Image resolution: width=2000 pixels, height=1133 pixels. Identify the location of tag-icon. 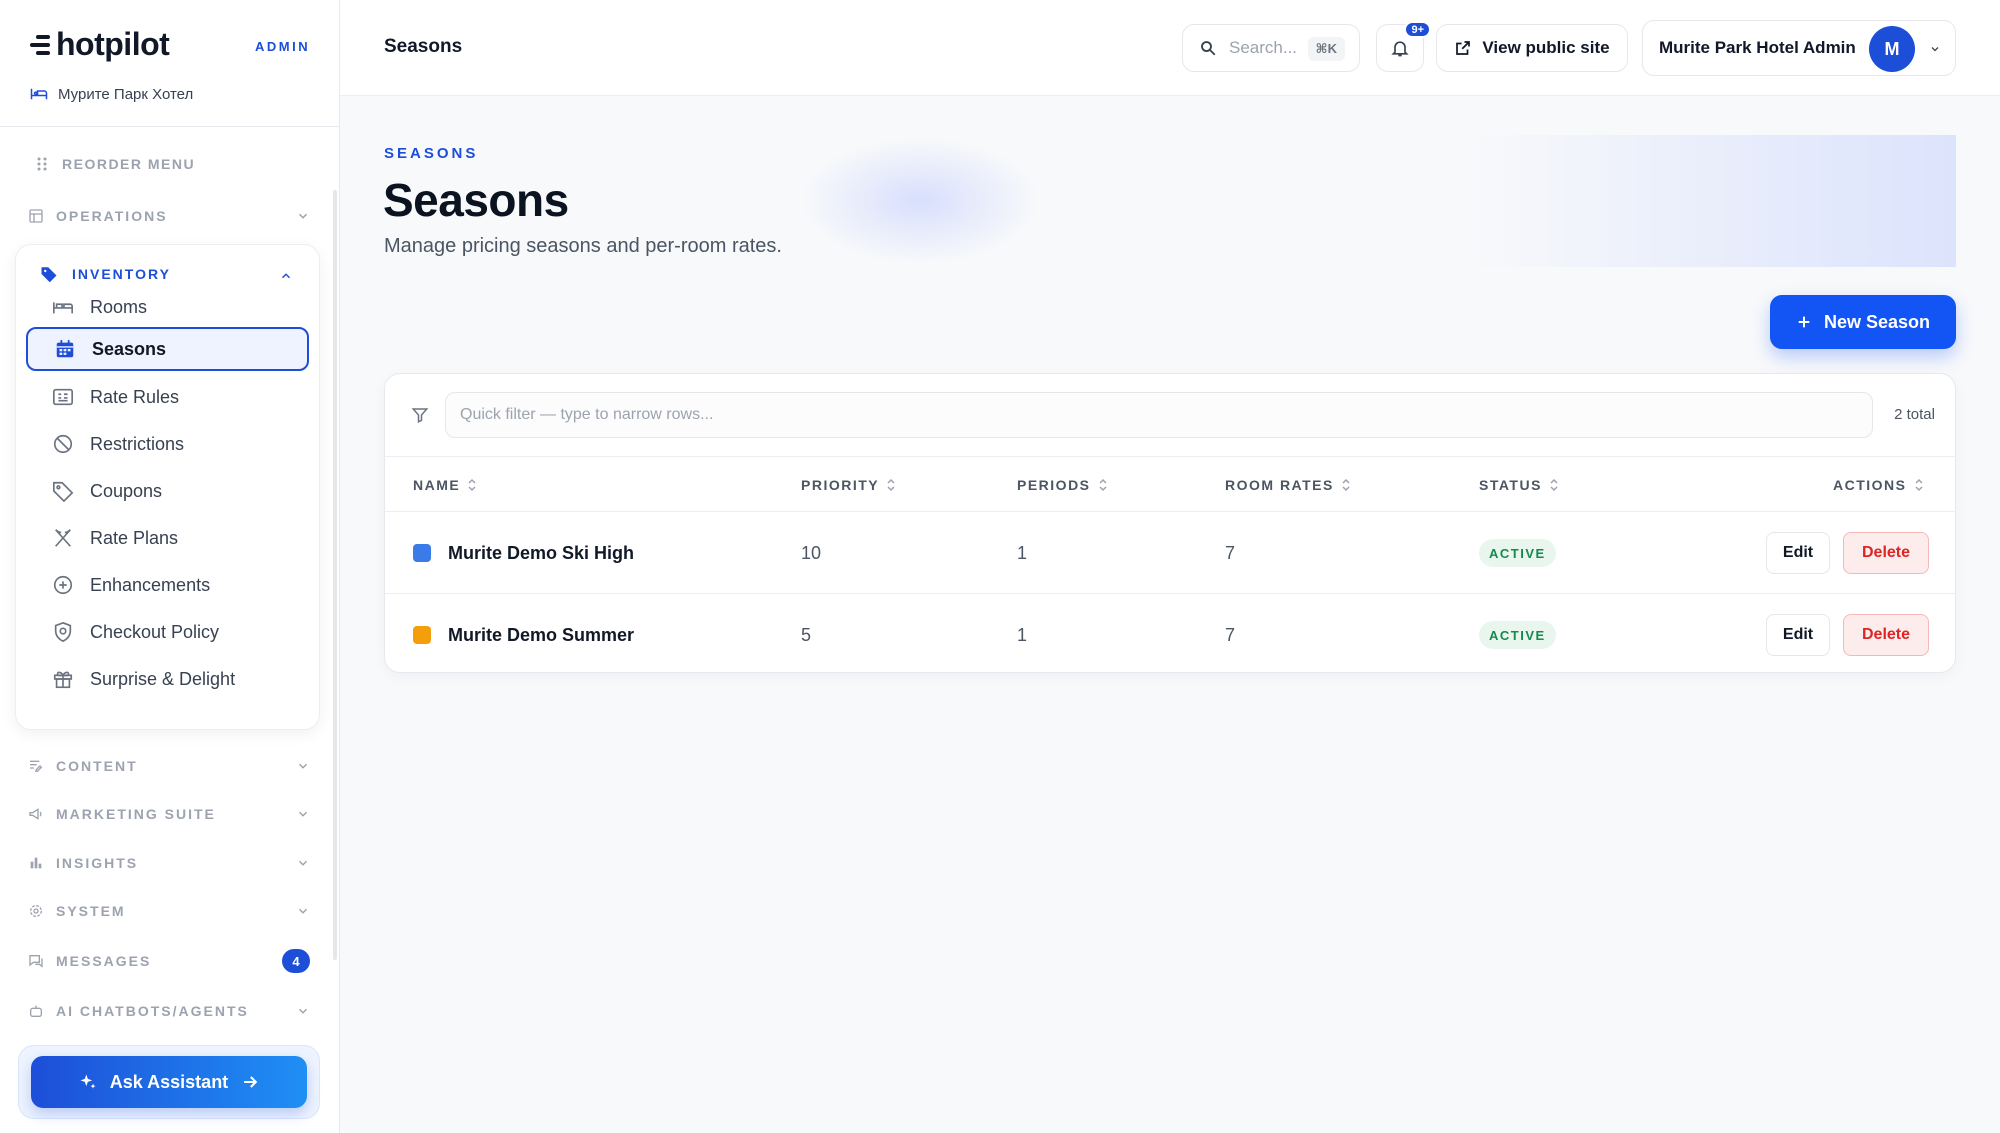
(63, 491).